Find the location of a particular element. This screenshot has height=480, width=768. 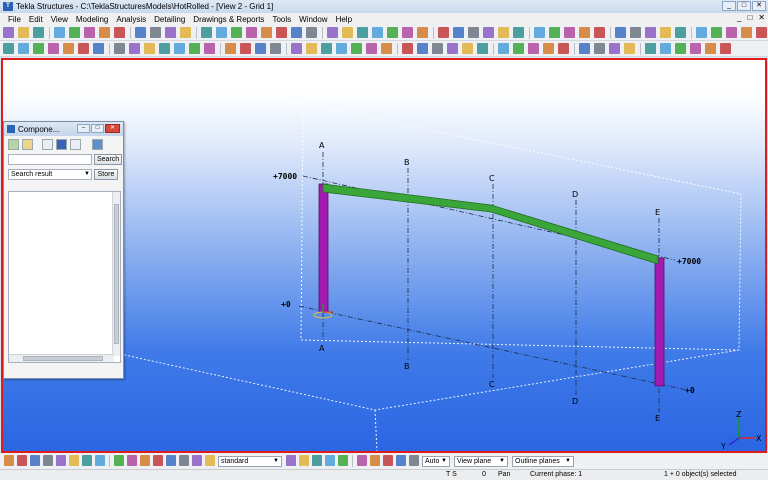

details-view-icon is located at coordinates (75, 144).